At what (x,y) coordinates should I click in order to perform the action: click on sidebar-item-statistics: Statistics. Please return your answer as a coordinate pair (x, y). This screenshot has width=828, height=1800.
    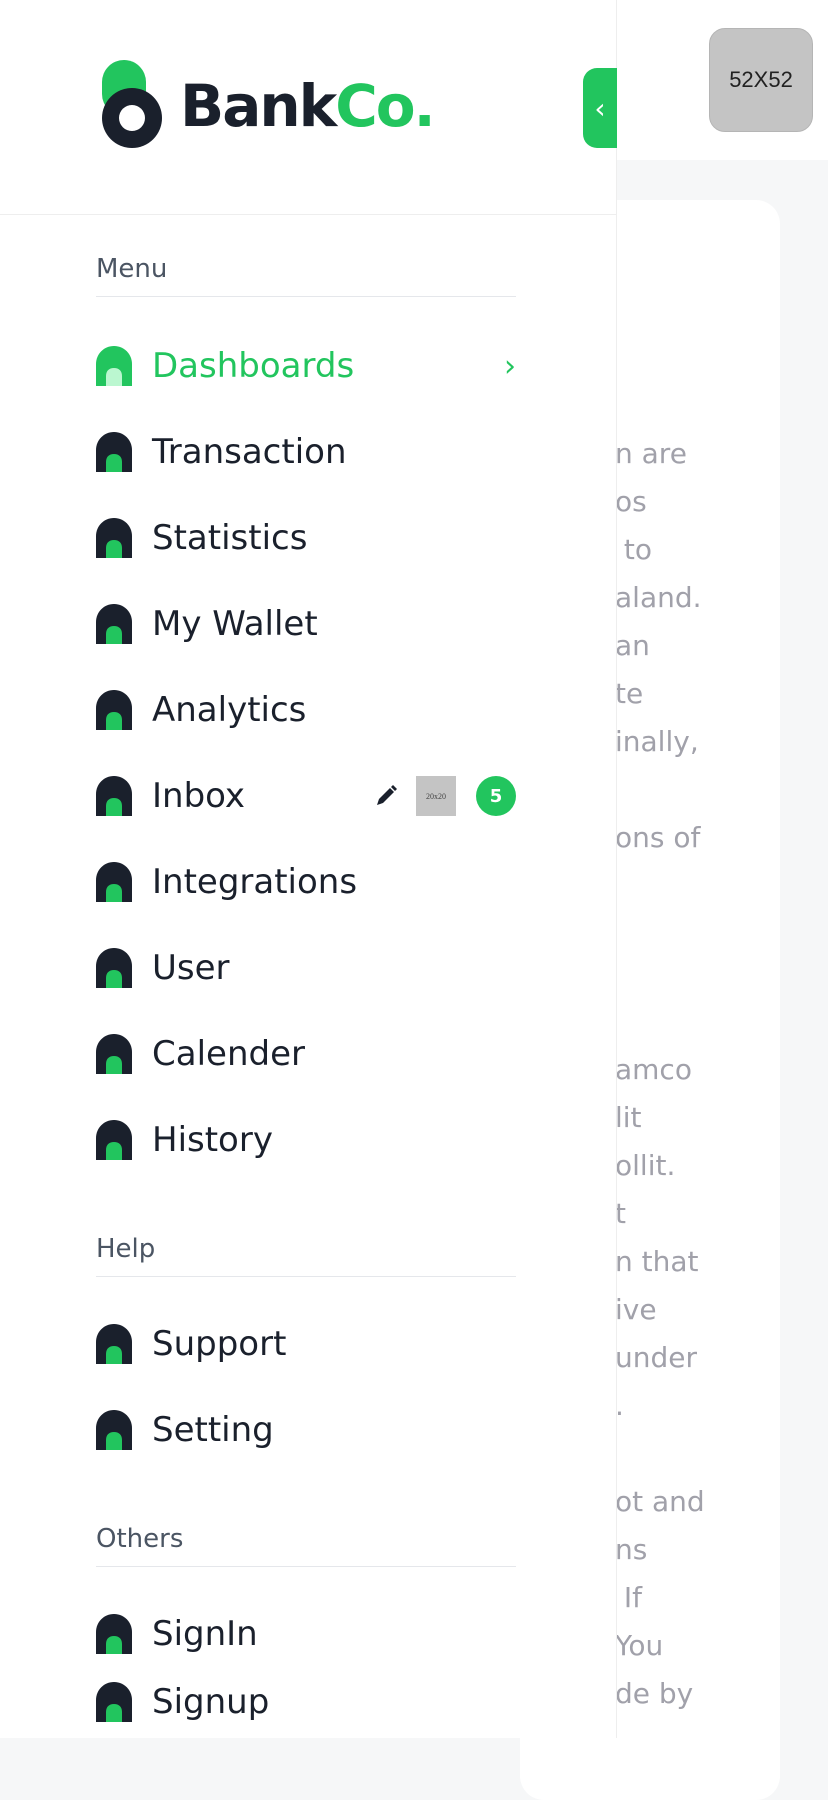
    Looking at the image, I should click on (306, 538).